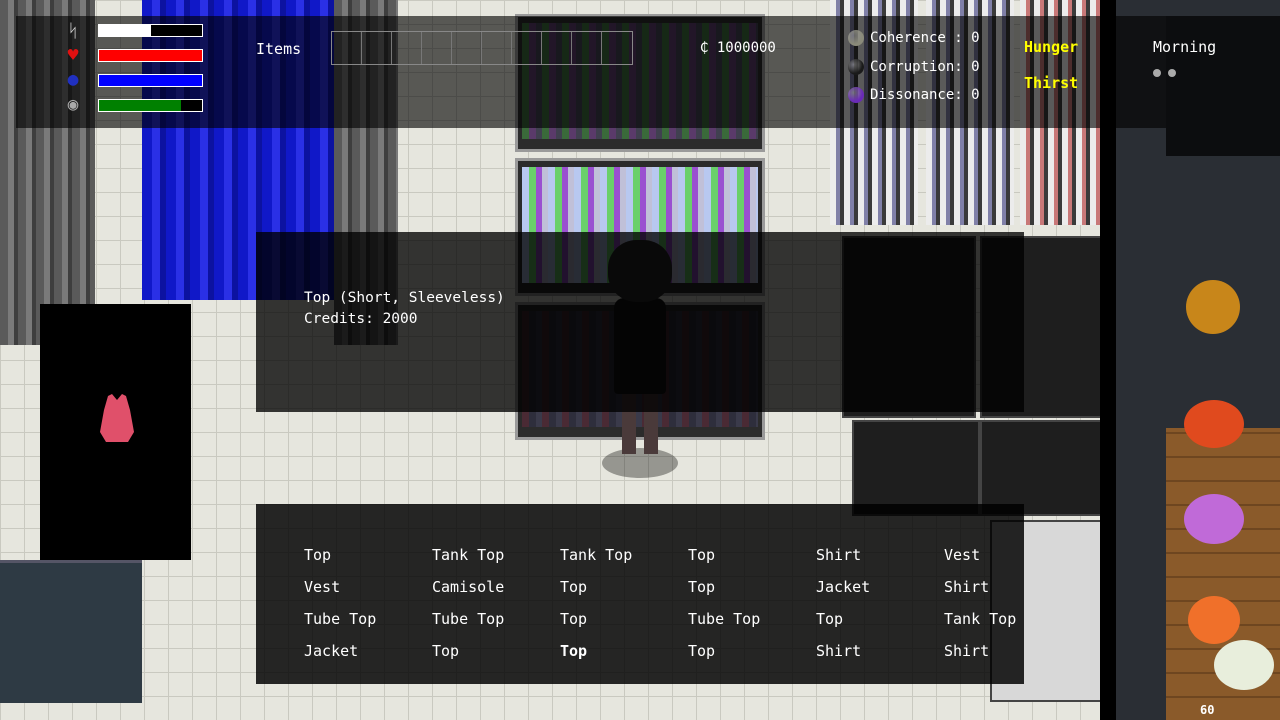  What do you see at coordinates (361, 319) in the screenshot?
I see `item-price: Credits: 2000` at bounding box center [361, 319].